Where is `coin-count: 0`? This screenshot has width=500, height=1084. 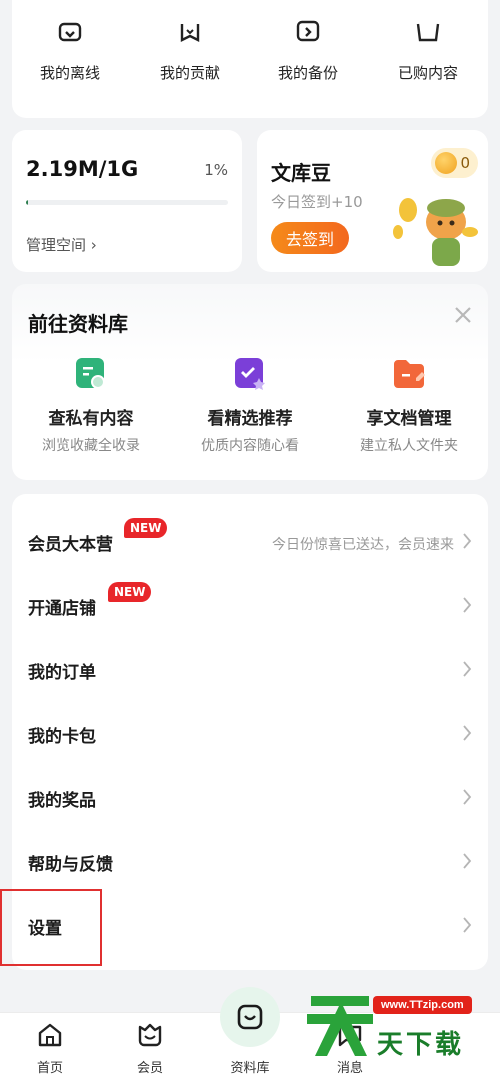 coin-count: 0 is located at coordinates (465, 163).